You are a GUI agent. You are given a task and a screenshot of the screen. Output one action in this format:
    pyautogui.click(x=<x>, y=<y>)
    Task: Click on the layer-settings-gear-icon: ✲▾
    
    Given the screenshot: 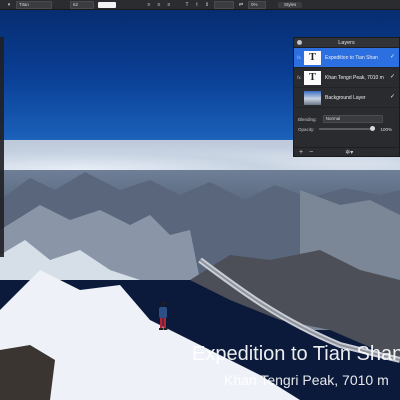 What is the action you would take?
    pyautogui.click(x=349, y=152)
    